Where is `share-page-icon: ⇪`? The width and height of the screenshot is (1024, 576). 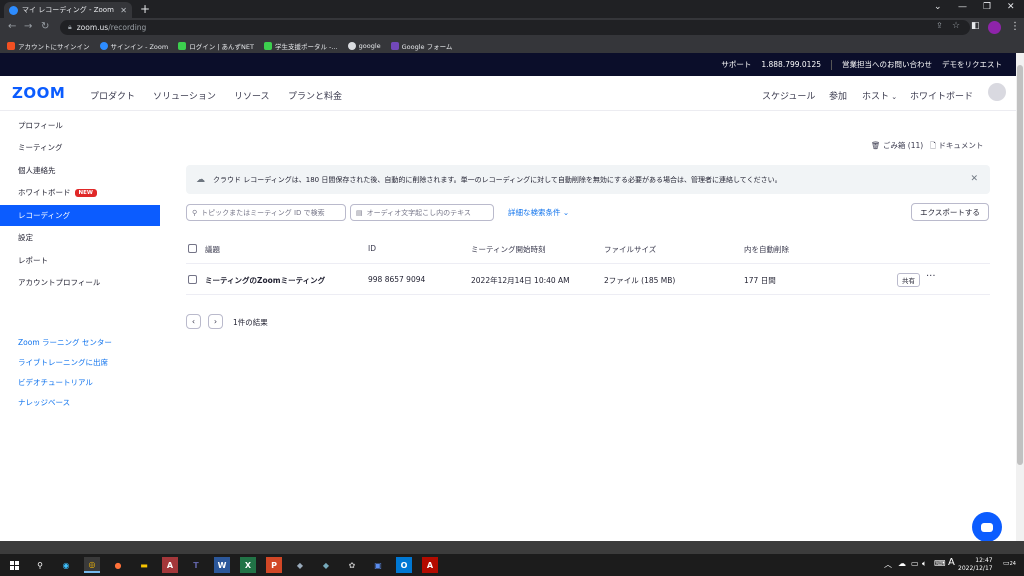
share-page-icon: ⇪ is located at coordinates (939, 25).